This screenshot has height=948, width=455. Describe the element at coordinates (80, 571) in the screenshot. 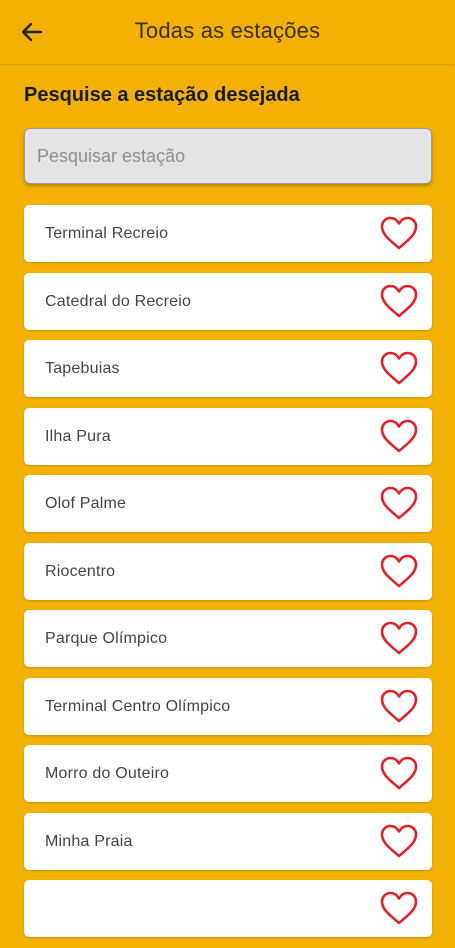

I see `station-name: Riocentro` at that location.